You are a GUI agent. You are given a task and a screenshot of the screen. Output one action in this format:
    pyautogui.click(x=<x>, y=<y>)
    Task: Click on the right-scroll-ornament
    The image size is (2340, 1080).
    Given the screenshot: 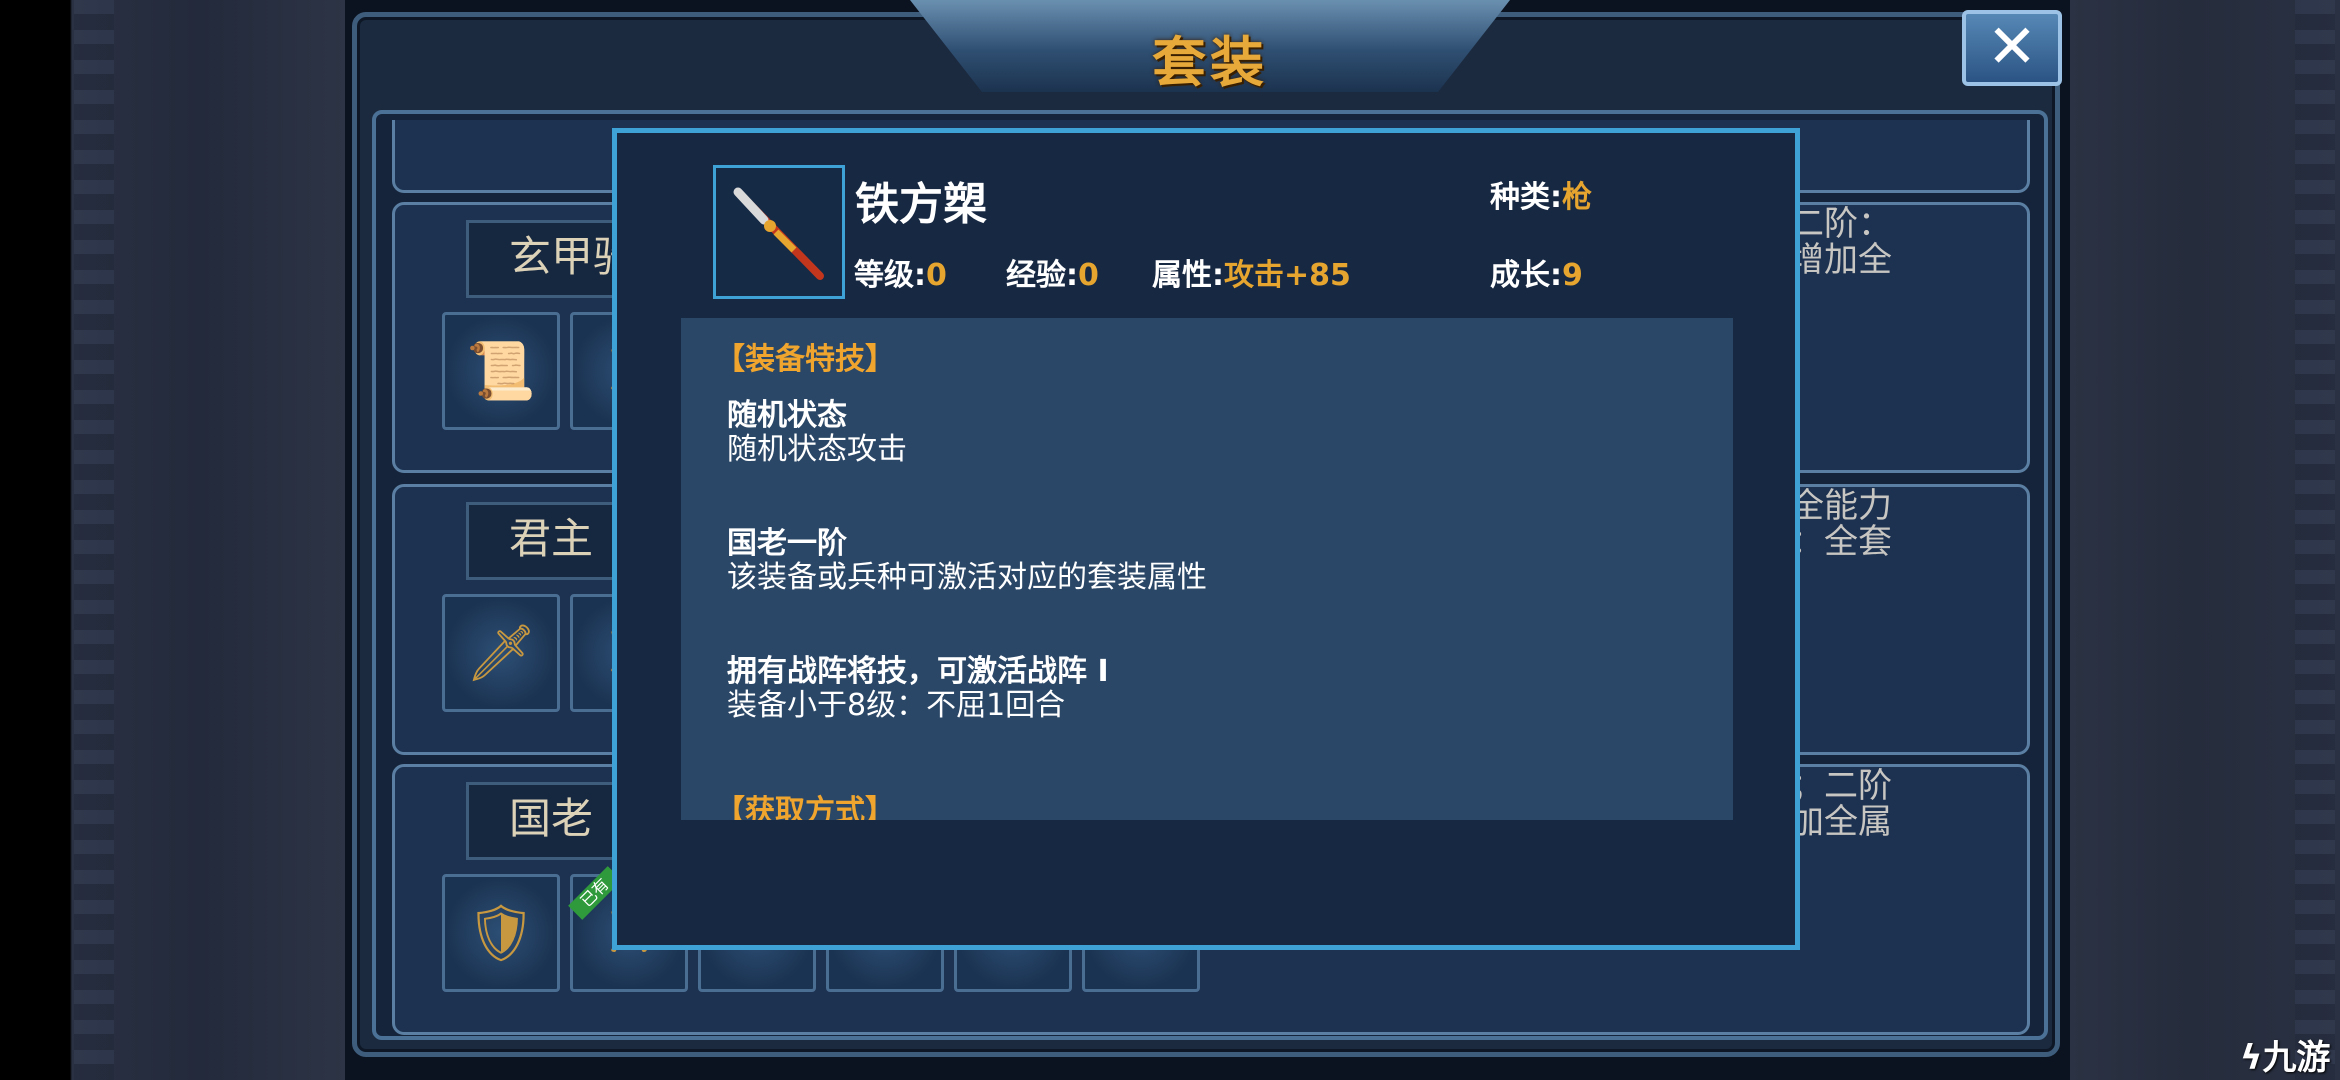 What is the action you would take?
    pyautogui.click(x=2315, y=540)
    